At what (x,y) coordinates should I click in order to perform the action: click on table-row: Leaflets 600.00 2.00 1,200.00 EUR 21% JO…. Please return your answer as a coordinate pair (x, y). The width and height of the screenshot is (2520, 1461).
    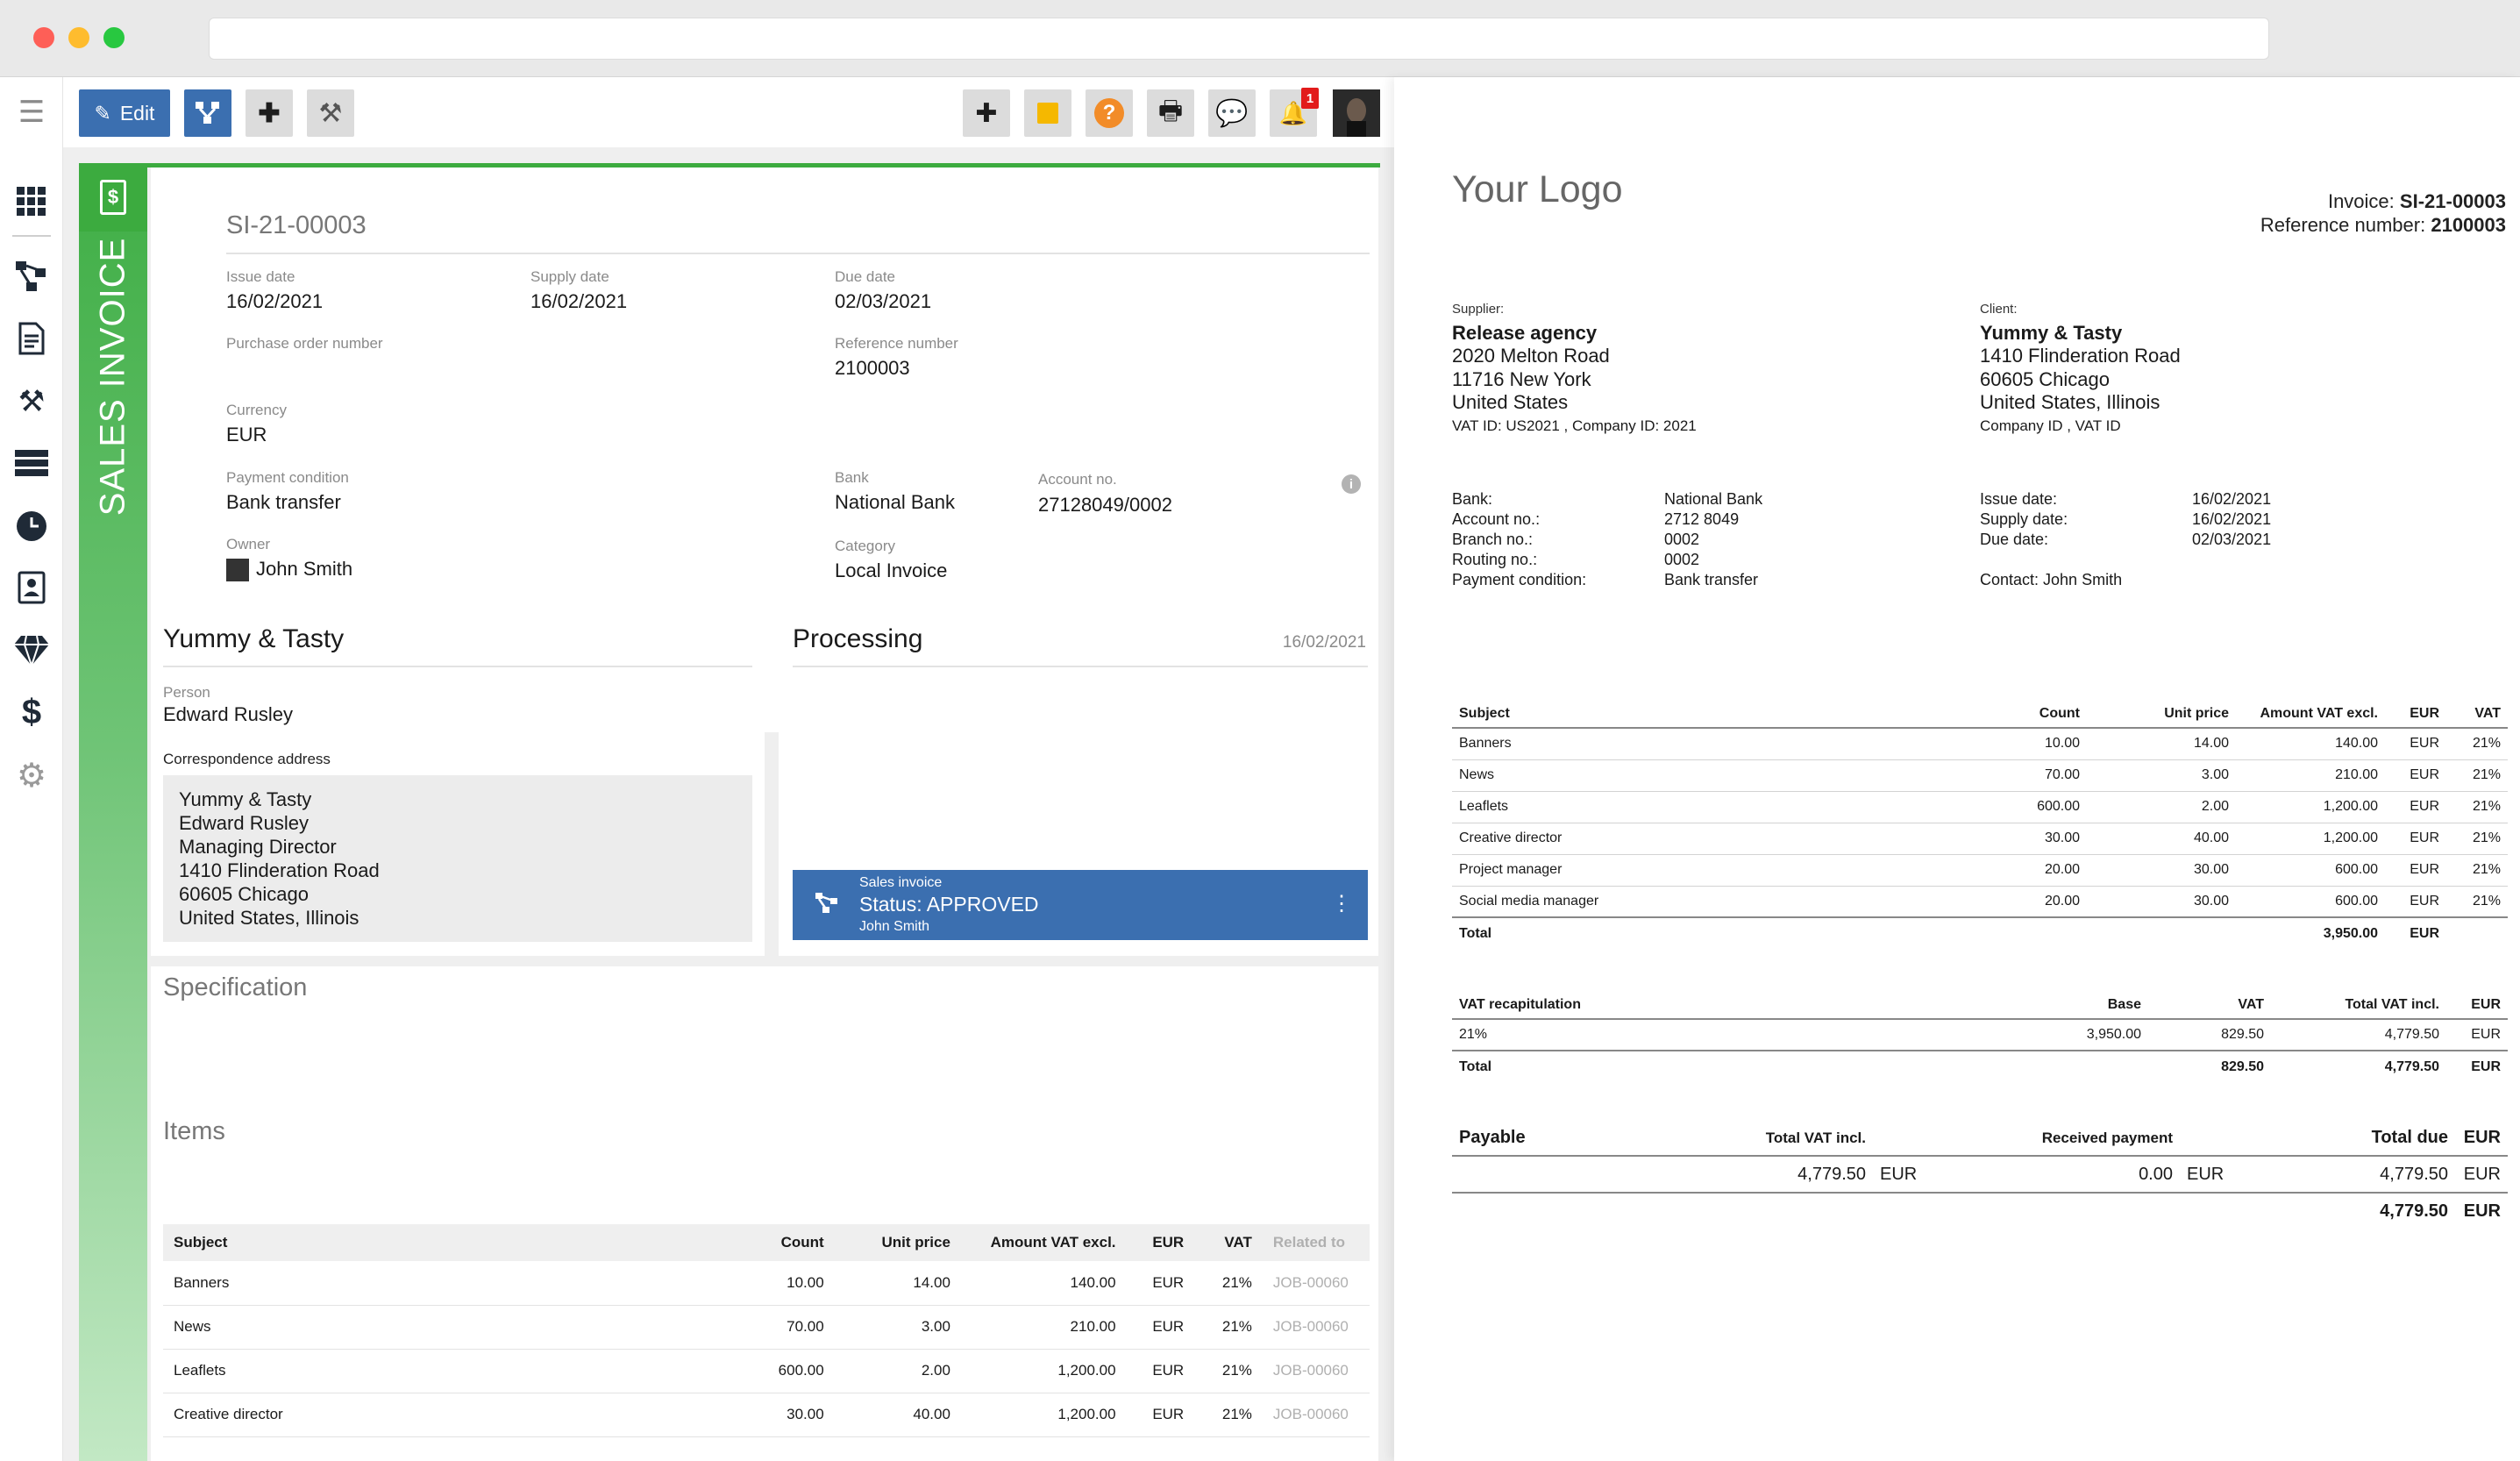
    Looking at the image, I should click on (766, 1371).